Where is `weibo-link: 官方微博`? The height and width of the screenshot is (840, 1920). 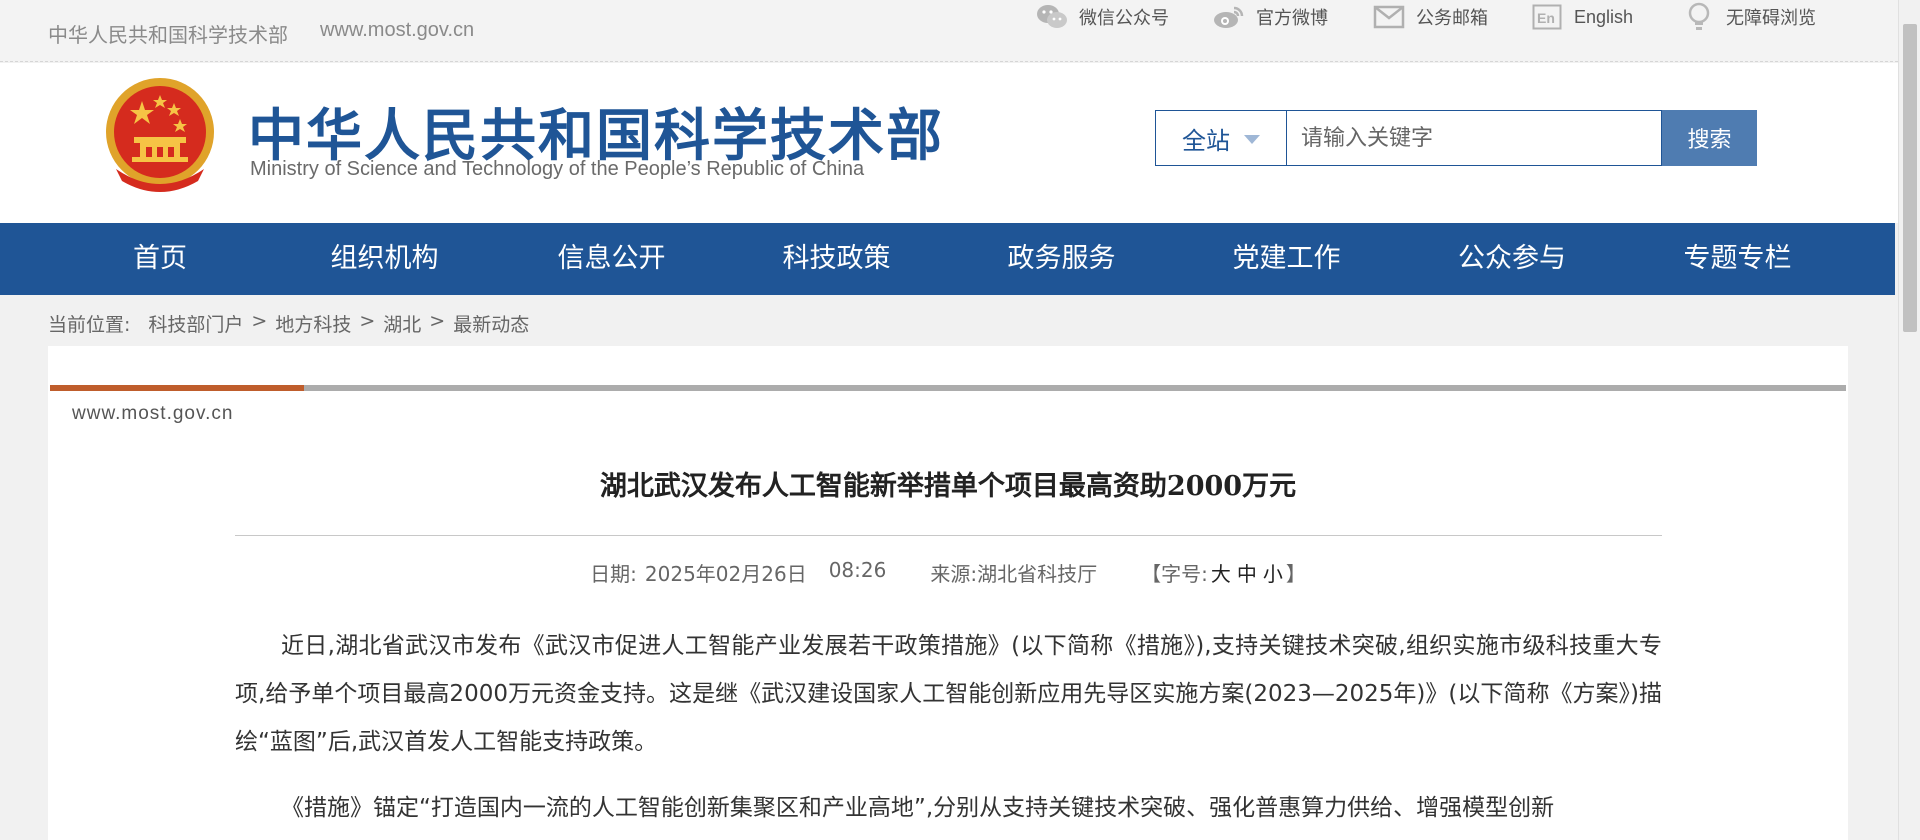
weibo-link: 官方微博 is located at coordinates (1270, 17).